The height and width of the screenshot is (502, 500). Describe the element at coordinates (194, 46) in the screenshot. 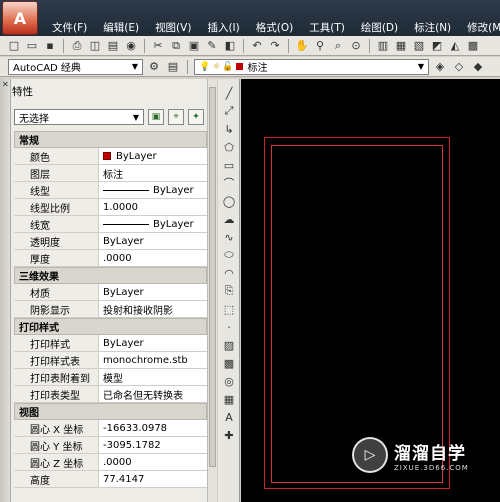

I see `paste-icon: ▣` at that location.